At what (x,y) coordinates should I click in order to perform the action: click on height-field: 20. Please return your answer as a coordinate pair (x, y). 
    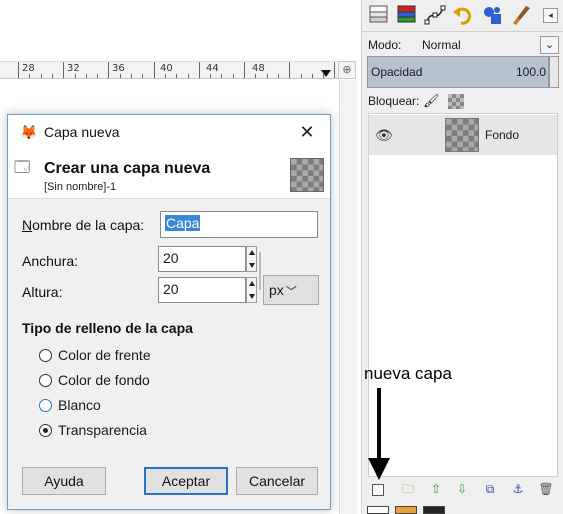
    Looking at the image, I should click on (202, 290).